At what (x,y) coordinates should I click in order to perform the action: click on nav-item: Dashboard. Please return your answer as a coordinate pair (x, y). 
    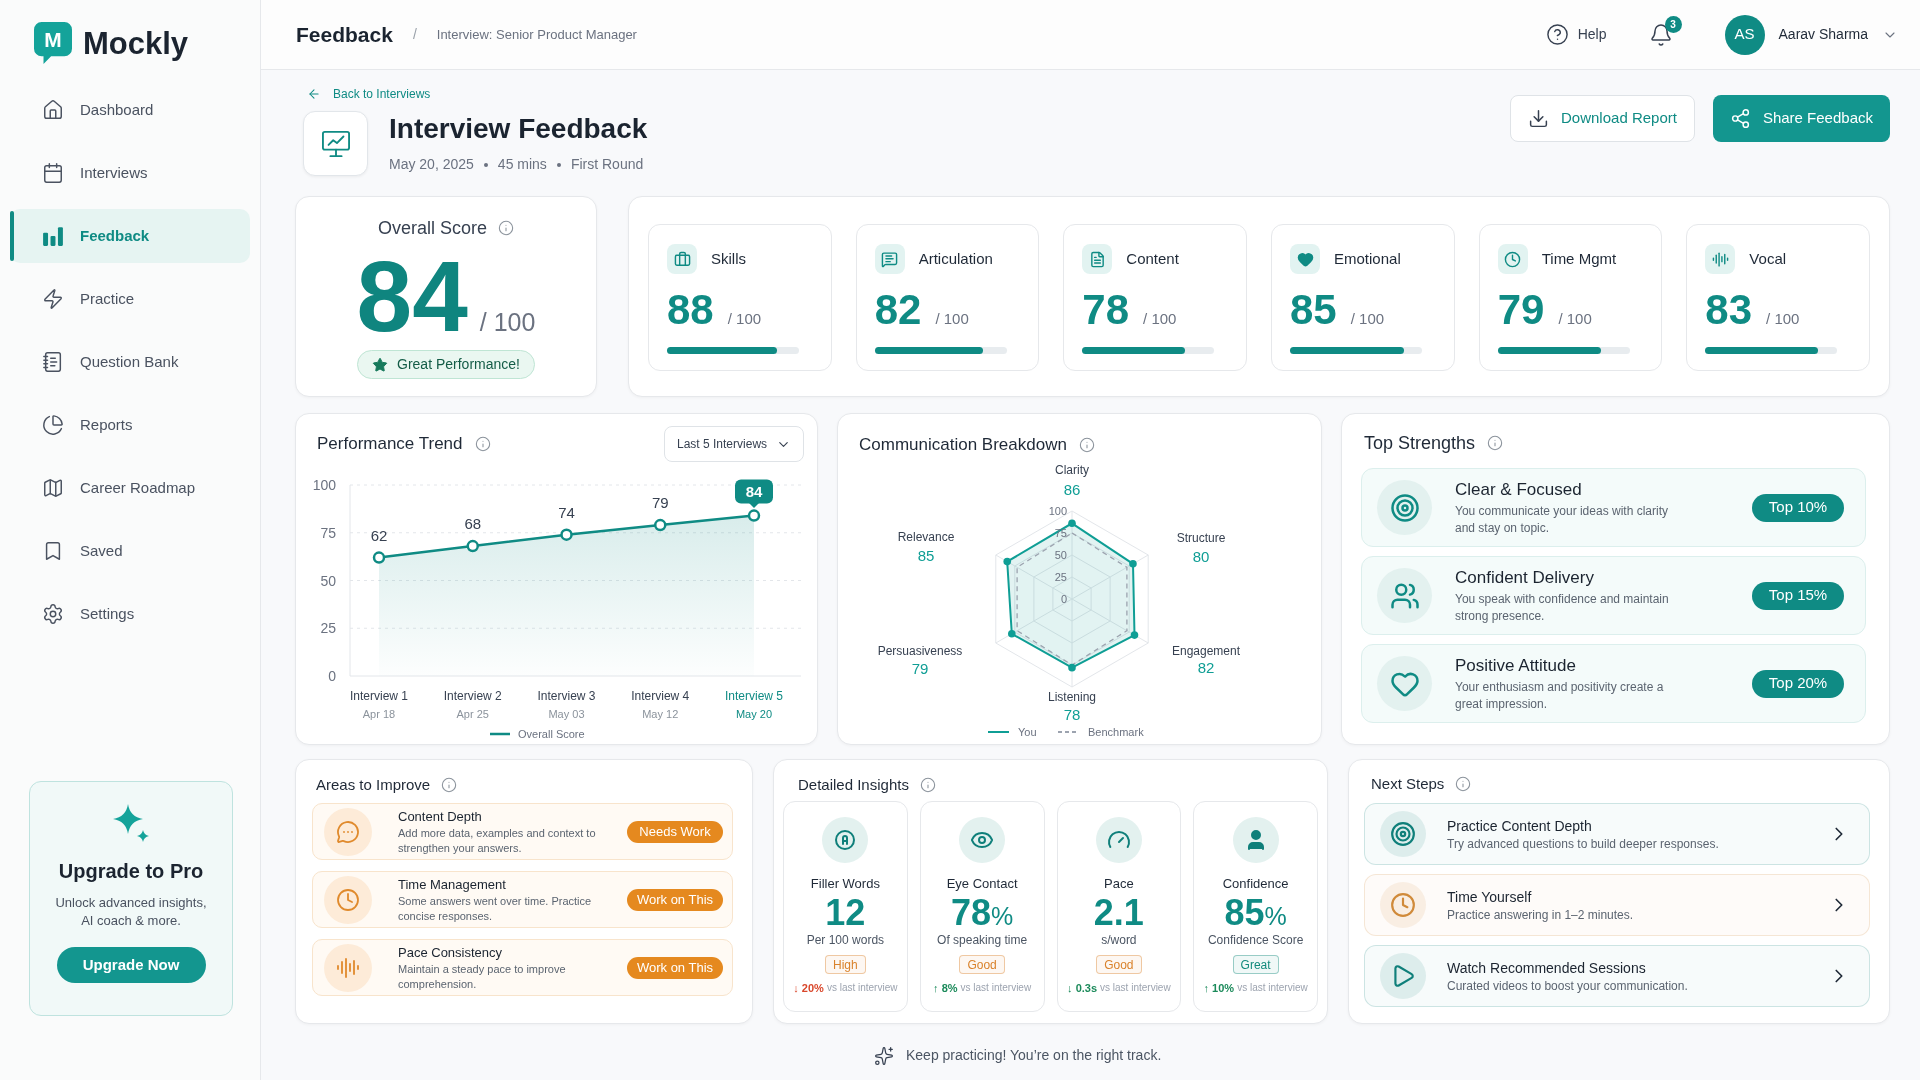
    Looking at the image, I should click on (130, 110).